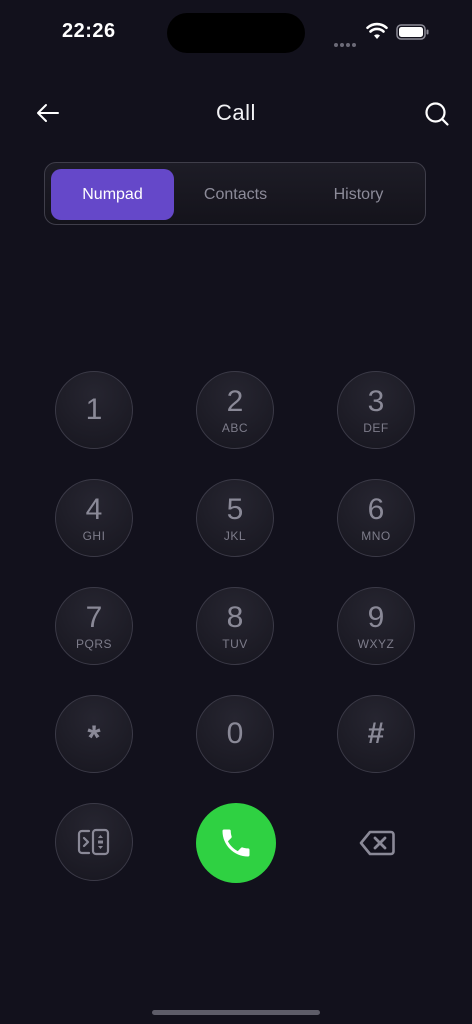 The width and height of the screenshot is (472, 1024). I want to click on key-0: 0, so click(235, 734).